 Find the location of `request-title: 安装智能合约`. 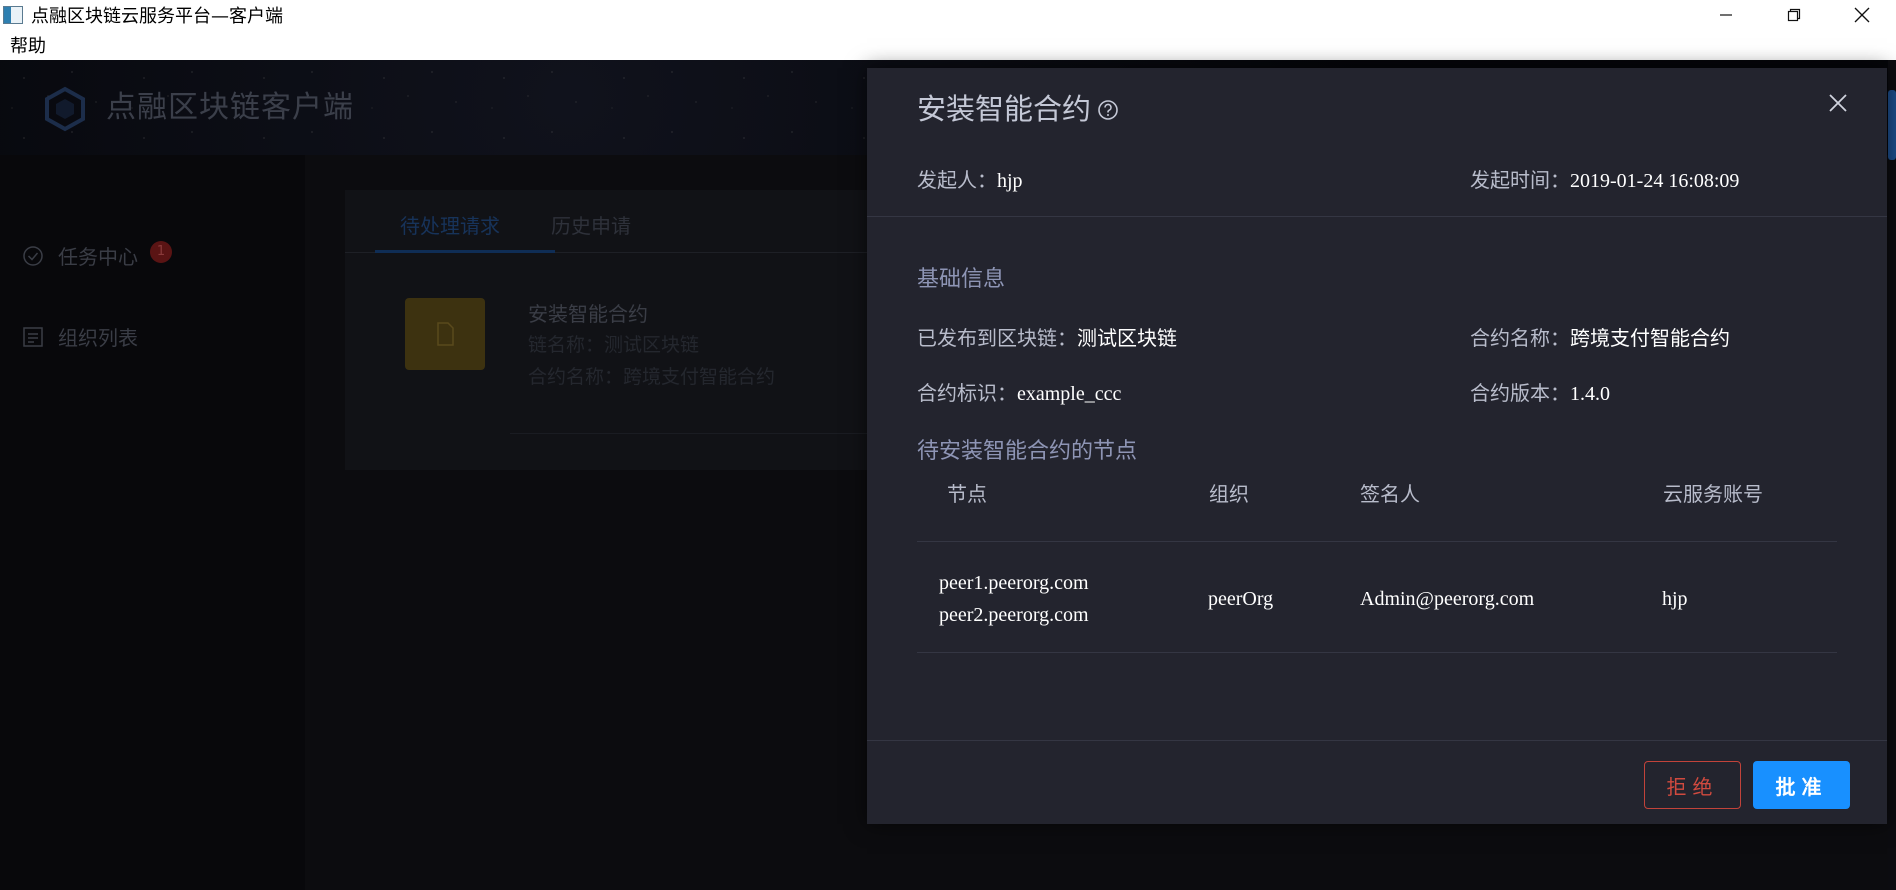

request-title: 安装智能合约 is located at coordinates (588, 312).